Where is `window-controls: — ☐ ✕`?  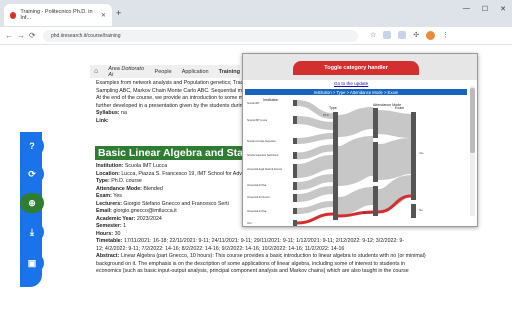 window-controls: — ☐ ✕ is located at coordinates (484, 9).